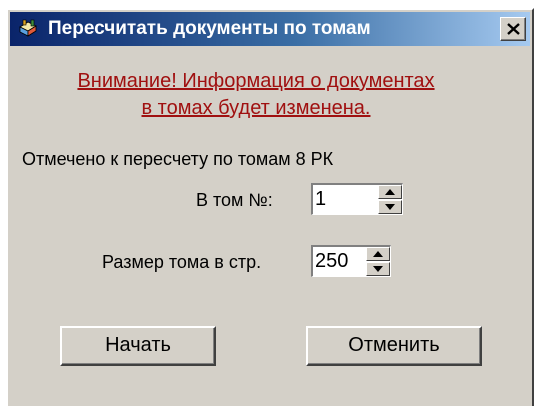 Image resolution: width=536 pixels, height=406 pixels. What do you see at coordinates (182, 262) in the screenshot?
I see `volume-size-label: Размер тома в стр.` at bounding box center [182, 262].